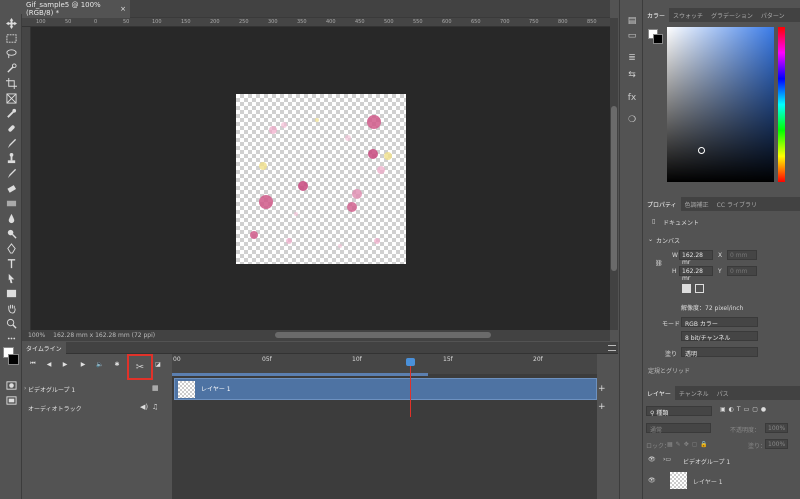  What do you see at coordinates (11, 203) in the screenshot?
I see `gradient-tool-icon` at bounding box center [11, 203].